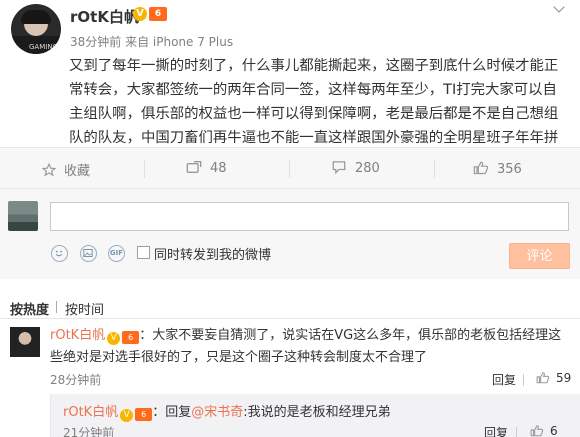 This screenshot has height=437, width=580. What do you see at coordinates (104, 16) in the screenshot?
I see `author-name: rOtK白帆` at bounding box center [104, 16].